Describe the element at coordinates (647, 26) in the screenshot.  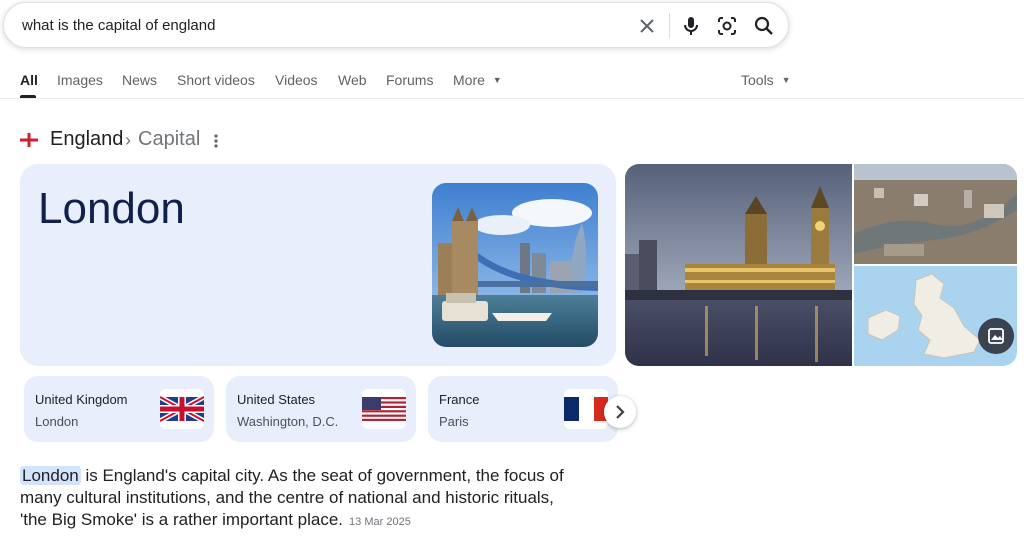
I see `close-icon` at that location.